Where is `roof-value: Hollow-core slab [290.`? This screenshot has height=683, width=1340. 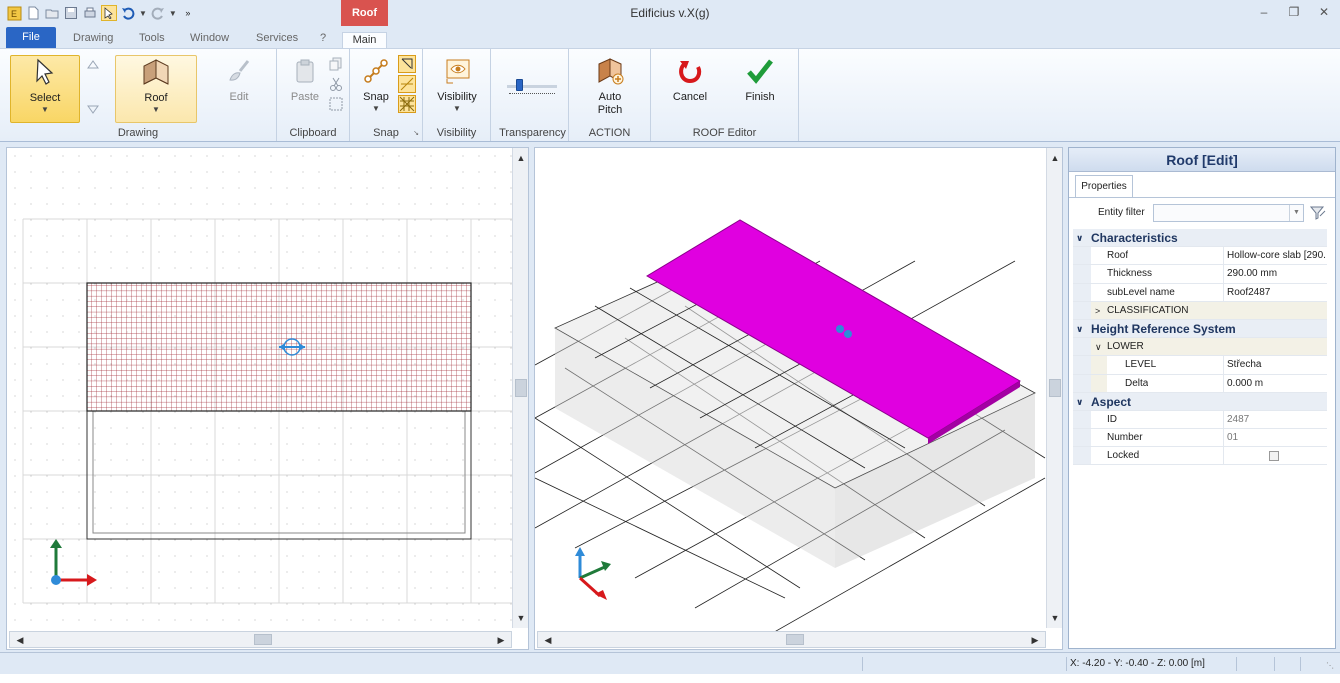 roof-value: Hollow-core slab [290. is located at coordinates (1275, 256).